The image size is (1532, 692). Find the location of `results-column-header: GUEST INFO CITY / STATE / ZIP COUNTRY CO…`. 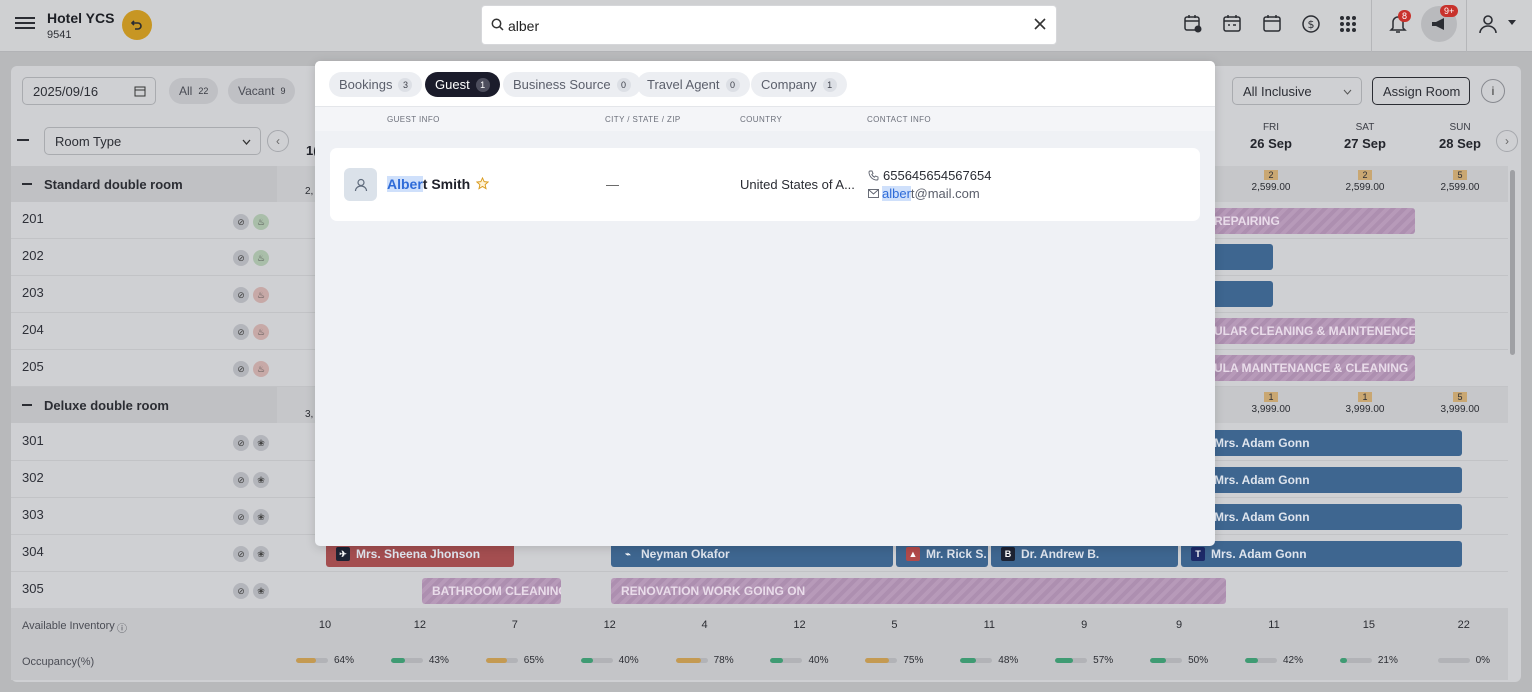

results-column-header: GUEST INFO CITY / STATE / ZIP COUNTRY CO… is located at coordinates (765, 119).